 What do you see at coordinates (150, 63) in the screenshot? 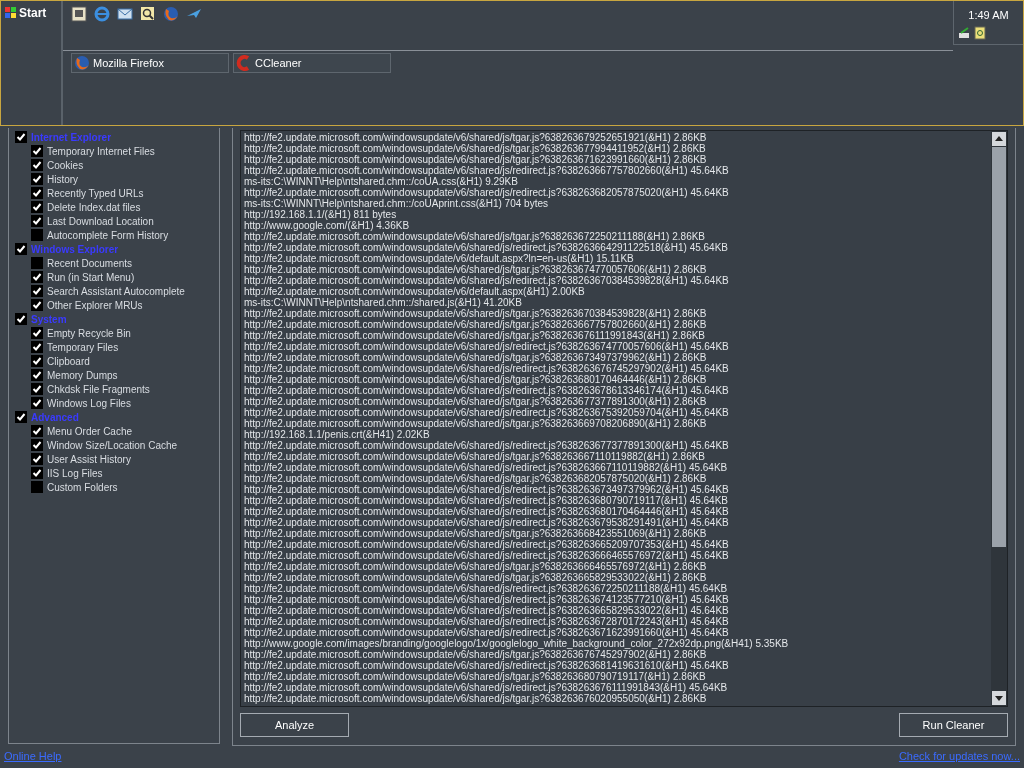
I see `task-button: Mozilla Firefox` at bounding box center [150, 63].